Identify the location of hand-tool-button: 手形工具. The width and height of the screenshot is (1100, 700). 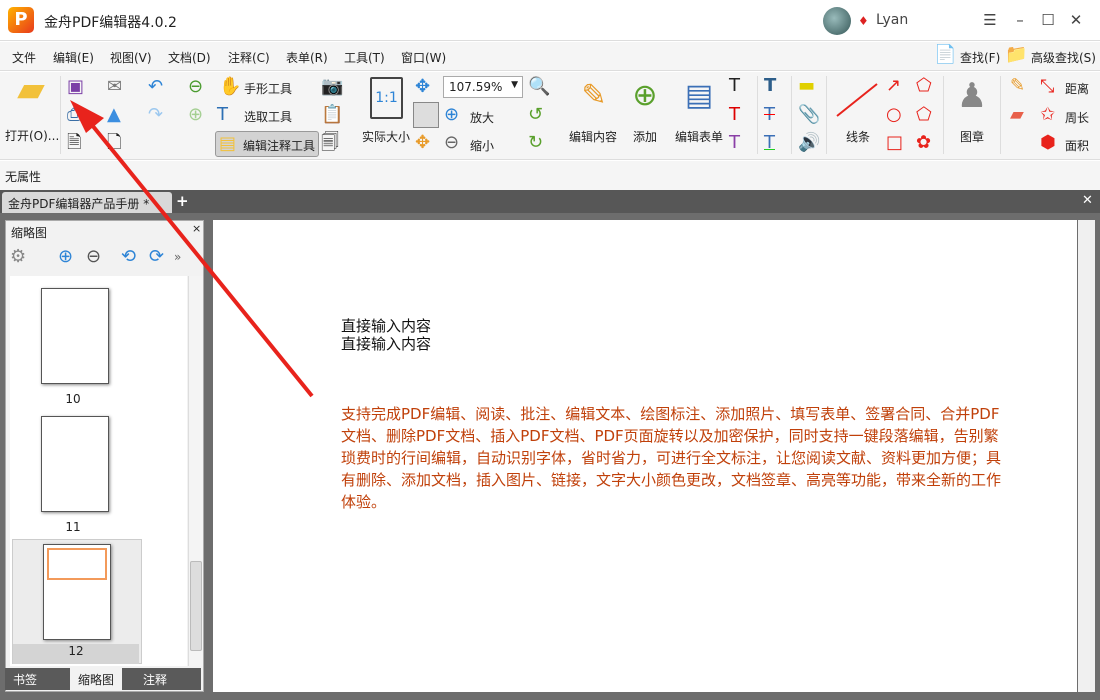
(268, 88).